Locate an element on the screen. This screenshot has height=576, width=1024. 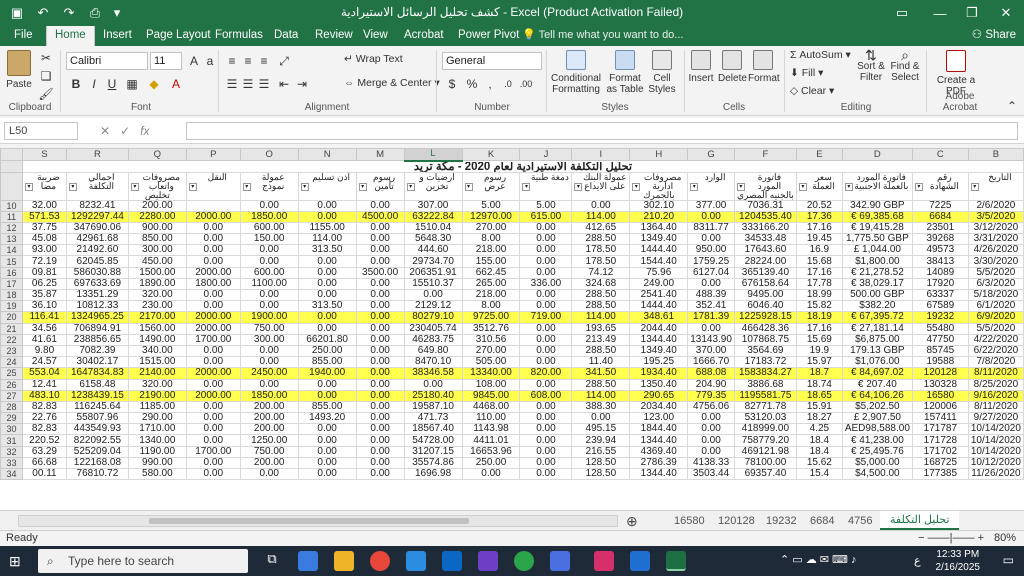
table-cell: 450.00 is located at coordinates (157, 261).